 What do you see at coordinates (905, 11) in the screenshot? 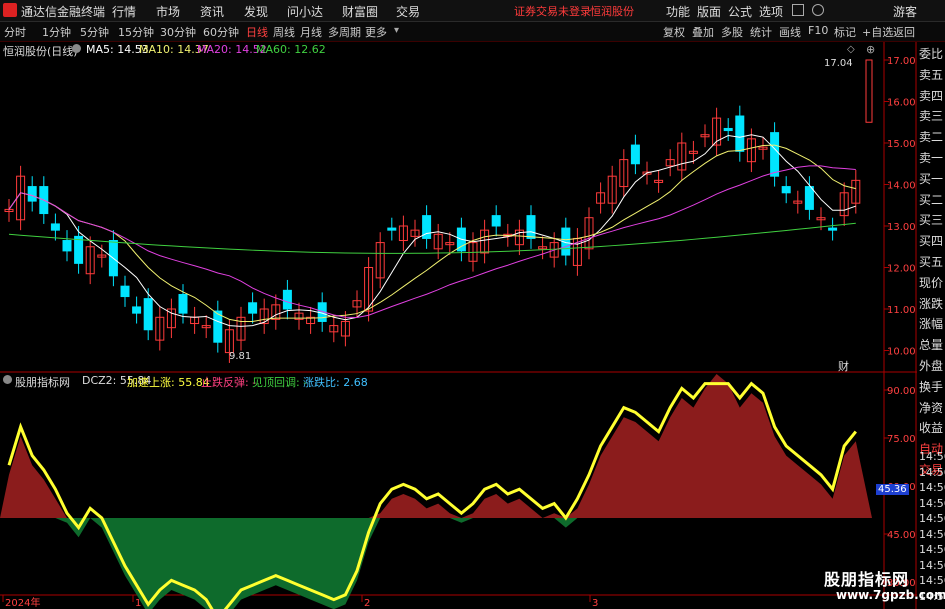
I see `guest-label: 游客` at bounding box center [905, 11].